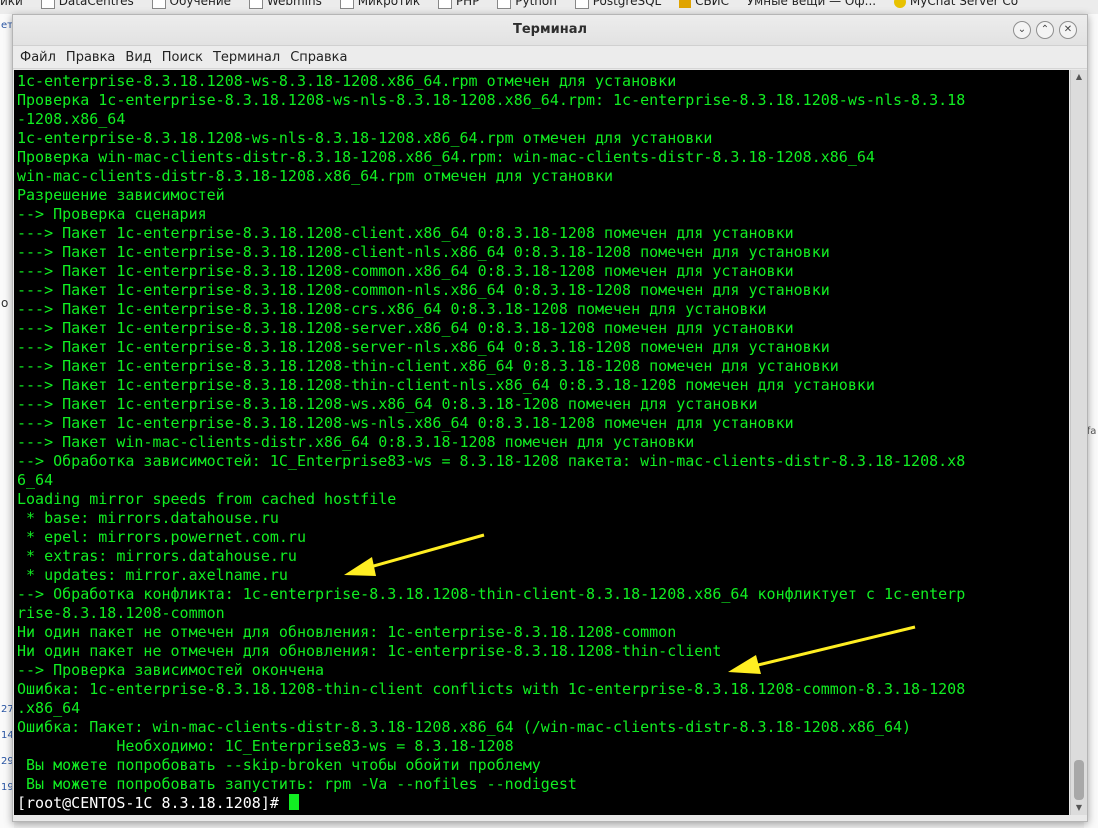 This screenshot has width=1098, height=828. Describe the element at coordinates (152, 575) in the screenshot. I see `terminal-line: * updates: mirror.axelname.ru` at that location.